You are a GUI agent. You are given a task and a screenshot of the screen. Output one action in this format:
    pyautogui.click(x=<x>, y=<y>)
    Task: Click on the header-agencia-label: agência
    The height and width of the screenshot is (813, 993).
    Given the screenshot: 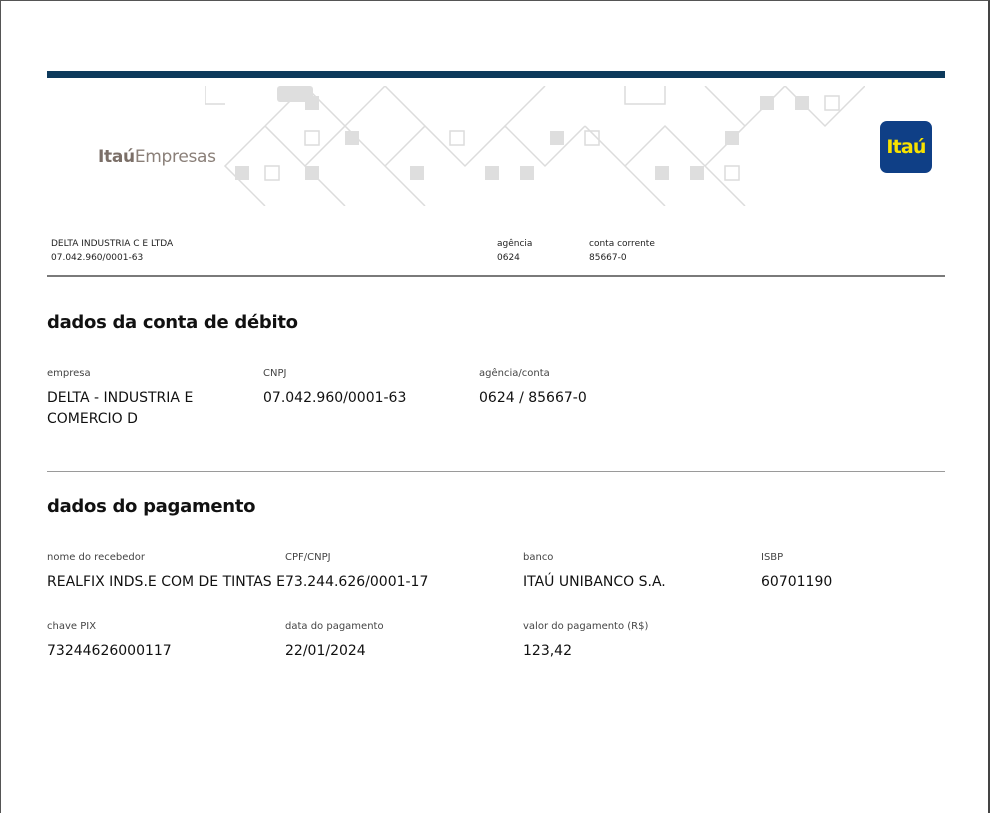 What is the action you would take?
    pyautogui.click(x=515, y=244)
    